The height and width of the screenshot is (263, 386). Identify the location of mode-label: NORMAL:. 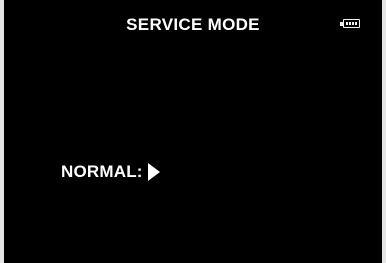
(102, 171).